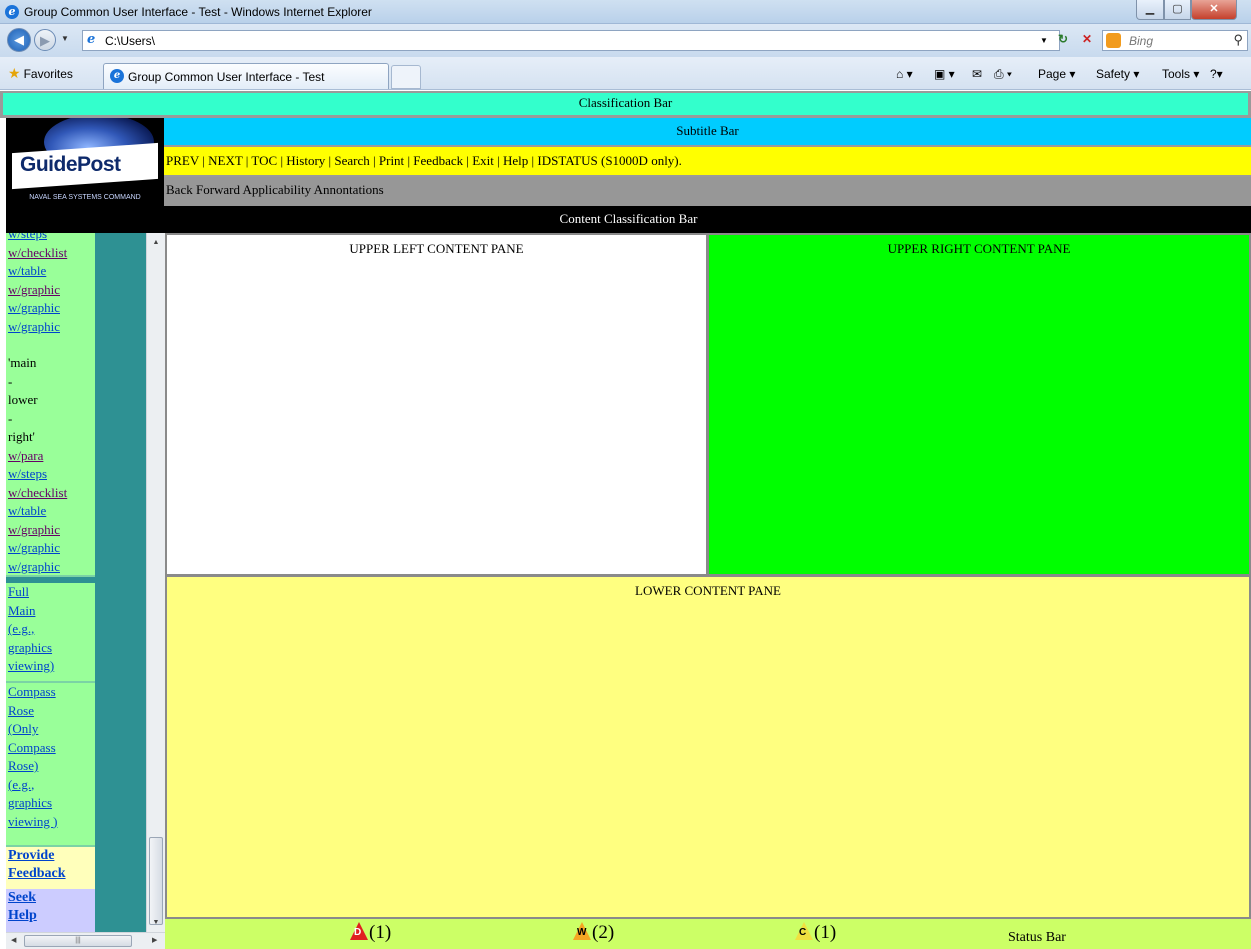  What do you see at coordinates (609, 160) in the screenshot?
I see `nav-link-idstatus: IDSTATUS (S1000D only).` at bounding box center [609, 160].